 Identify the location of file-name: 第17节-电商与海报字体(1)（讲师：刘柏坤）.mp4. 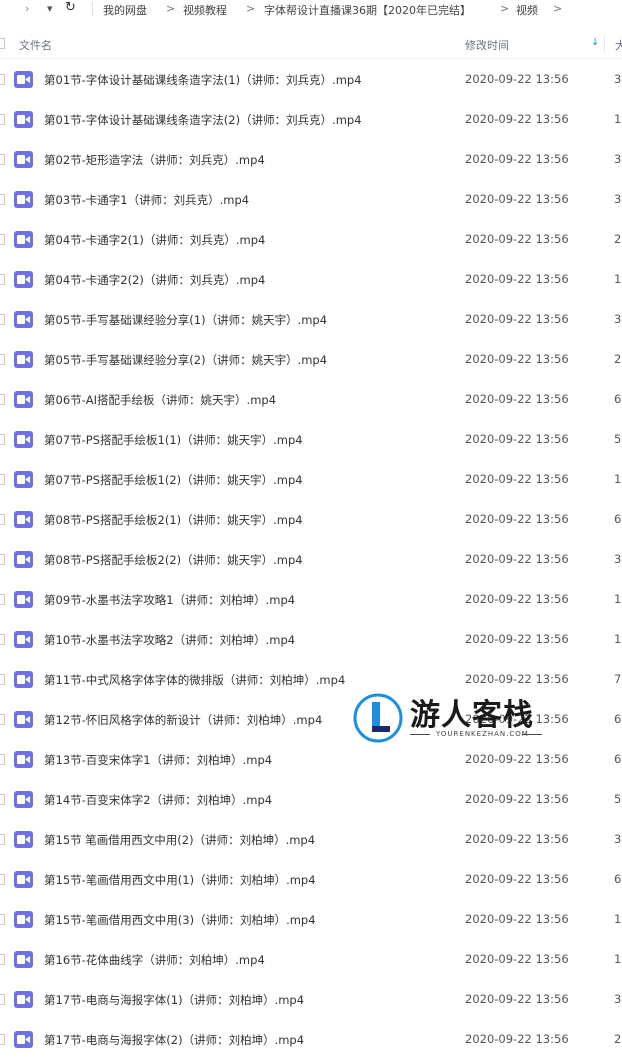
(174, 1000).